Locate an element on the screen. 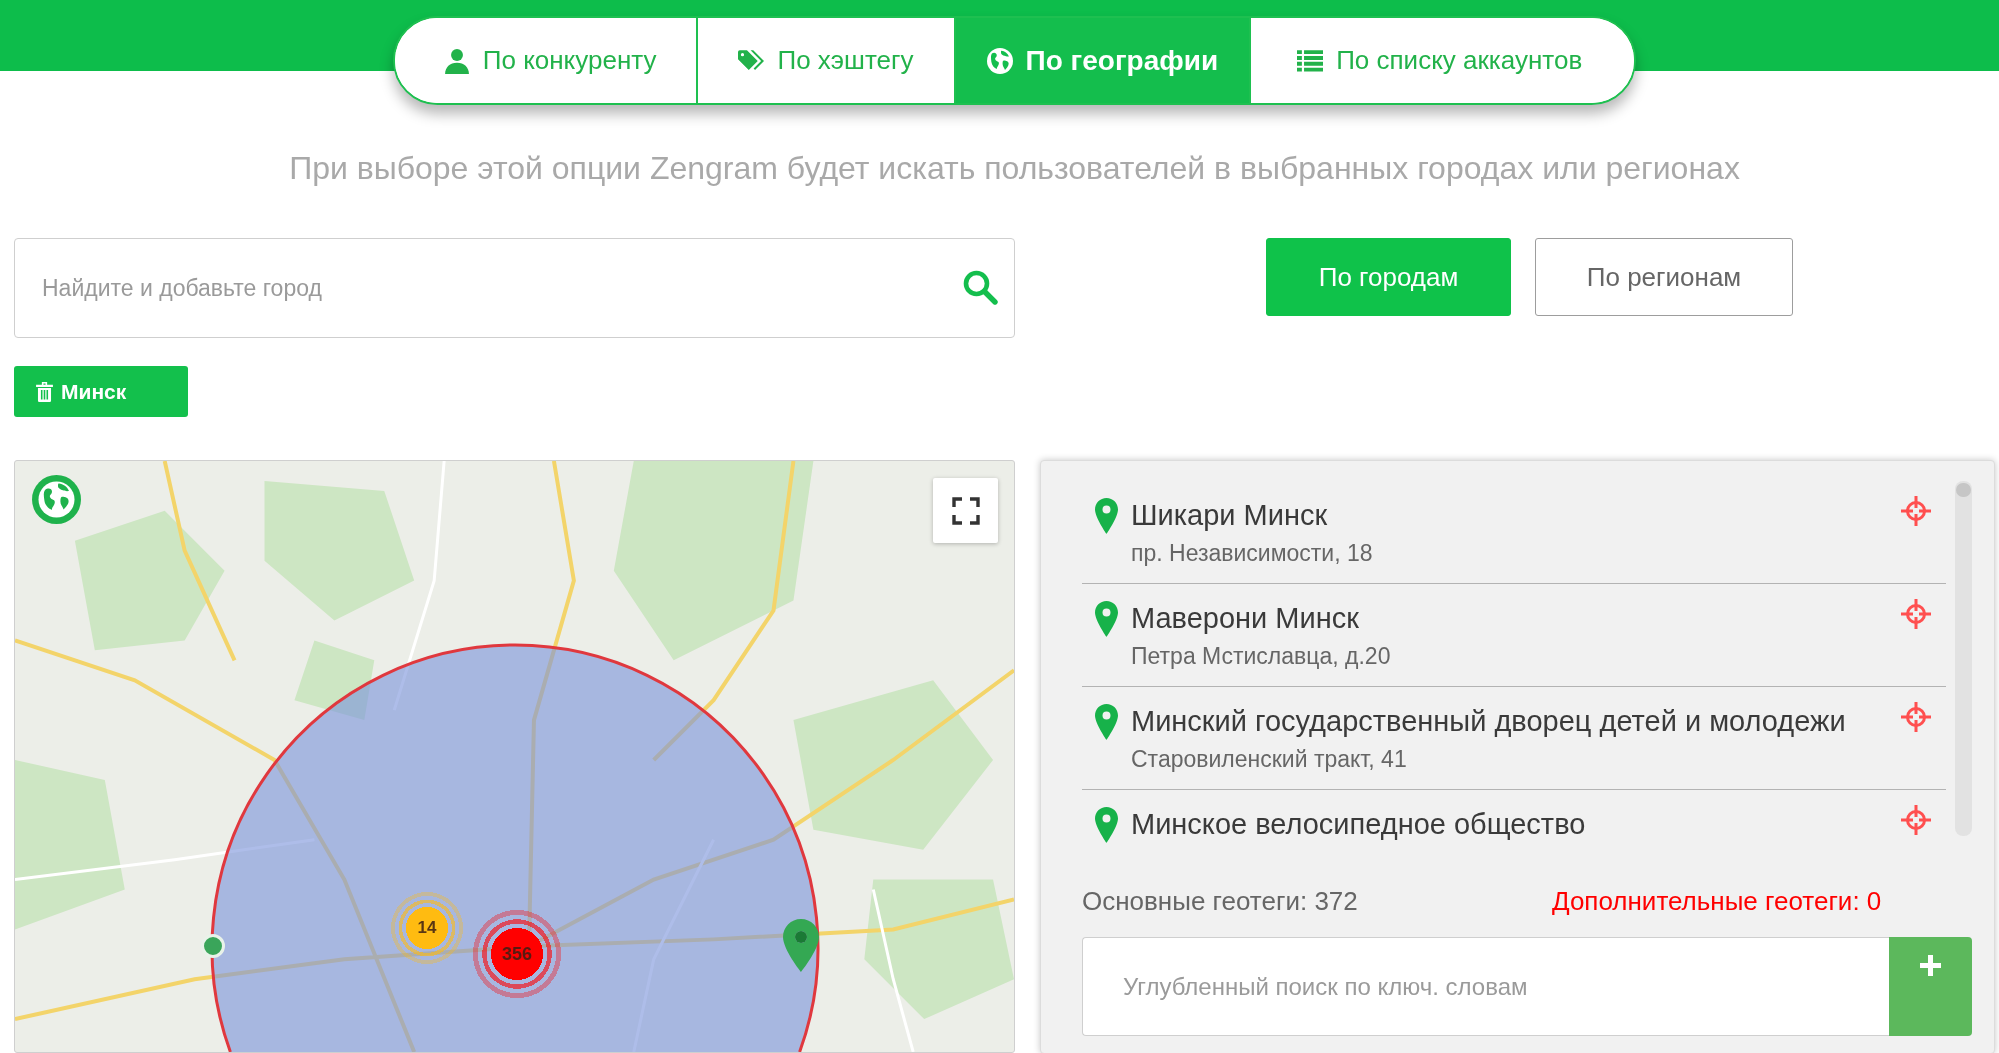  user-icon is located at coordinates (456, 60).